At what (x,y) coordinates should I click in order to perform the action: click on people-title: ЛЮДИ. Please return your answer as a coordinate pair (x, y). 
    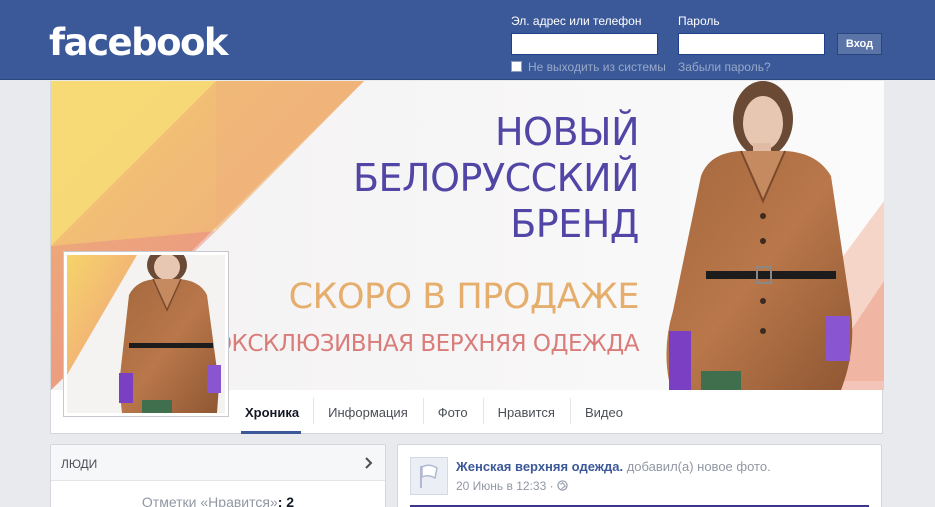
    Looking at the image, I should click on (79, 464).